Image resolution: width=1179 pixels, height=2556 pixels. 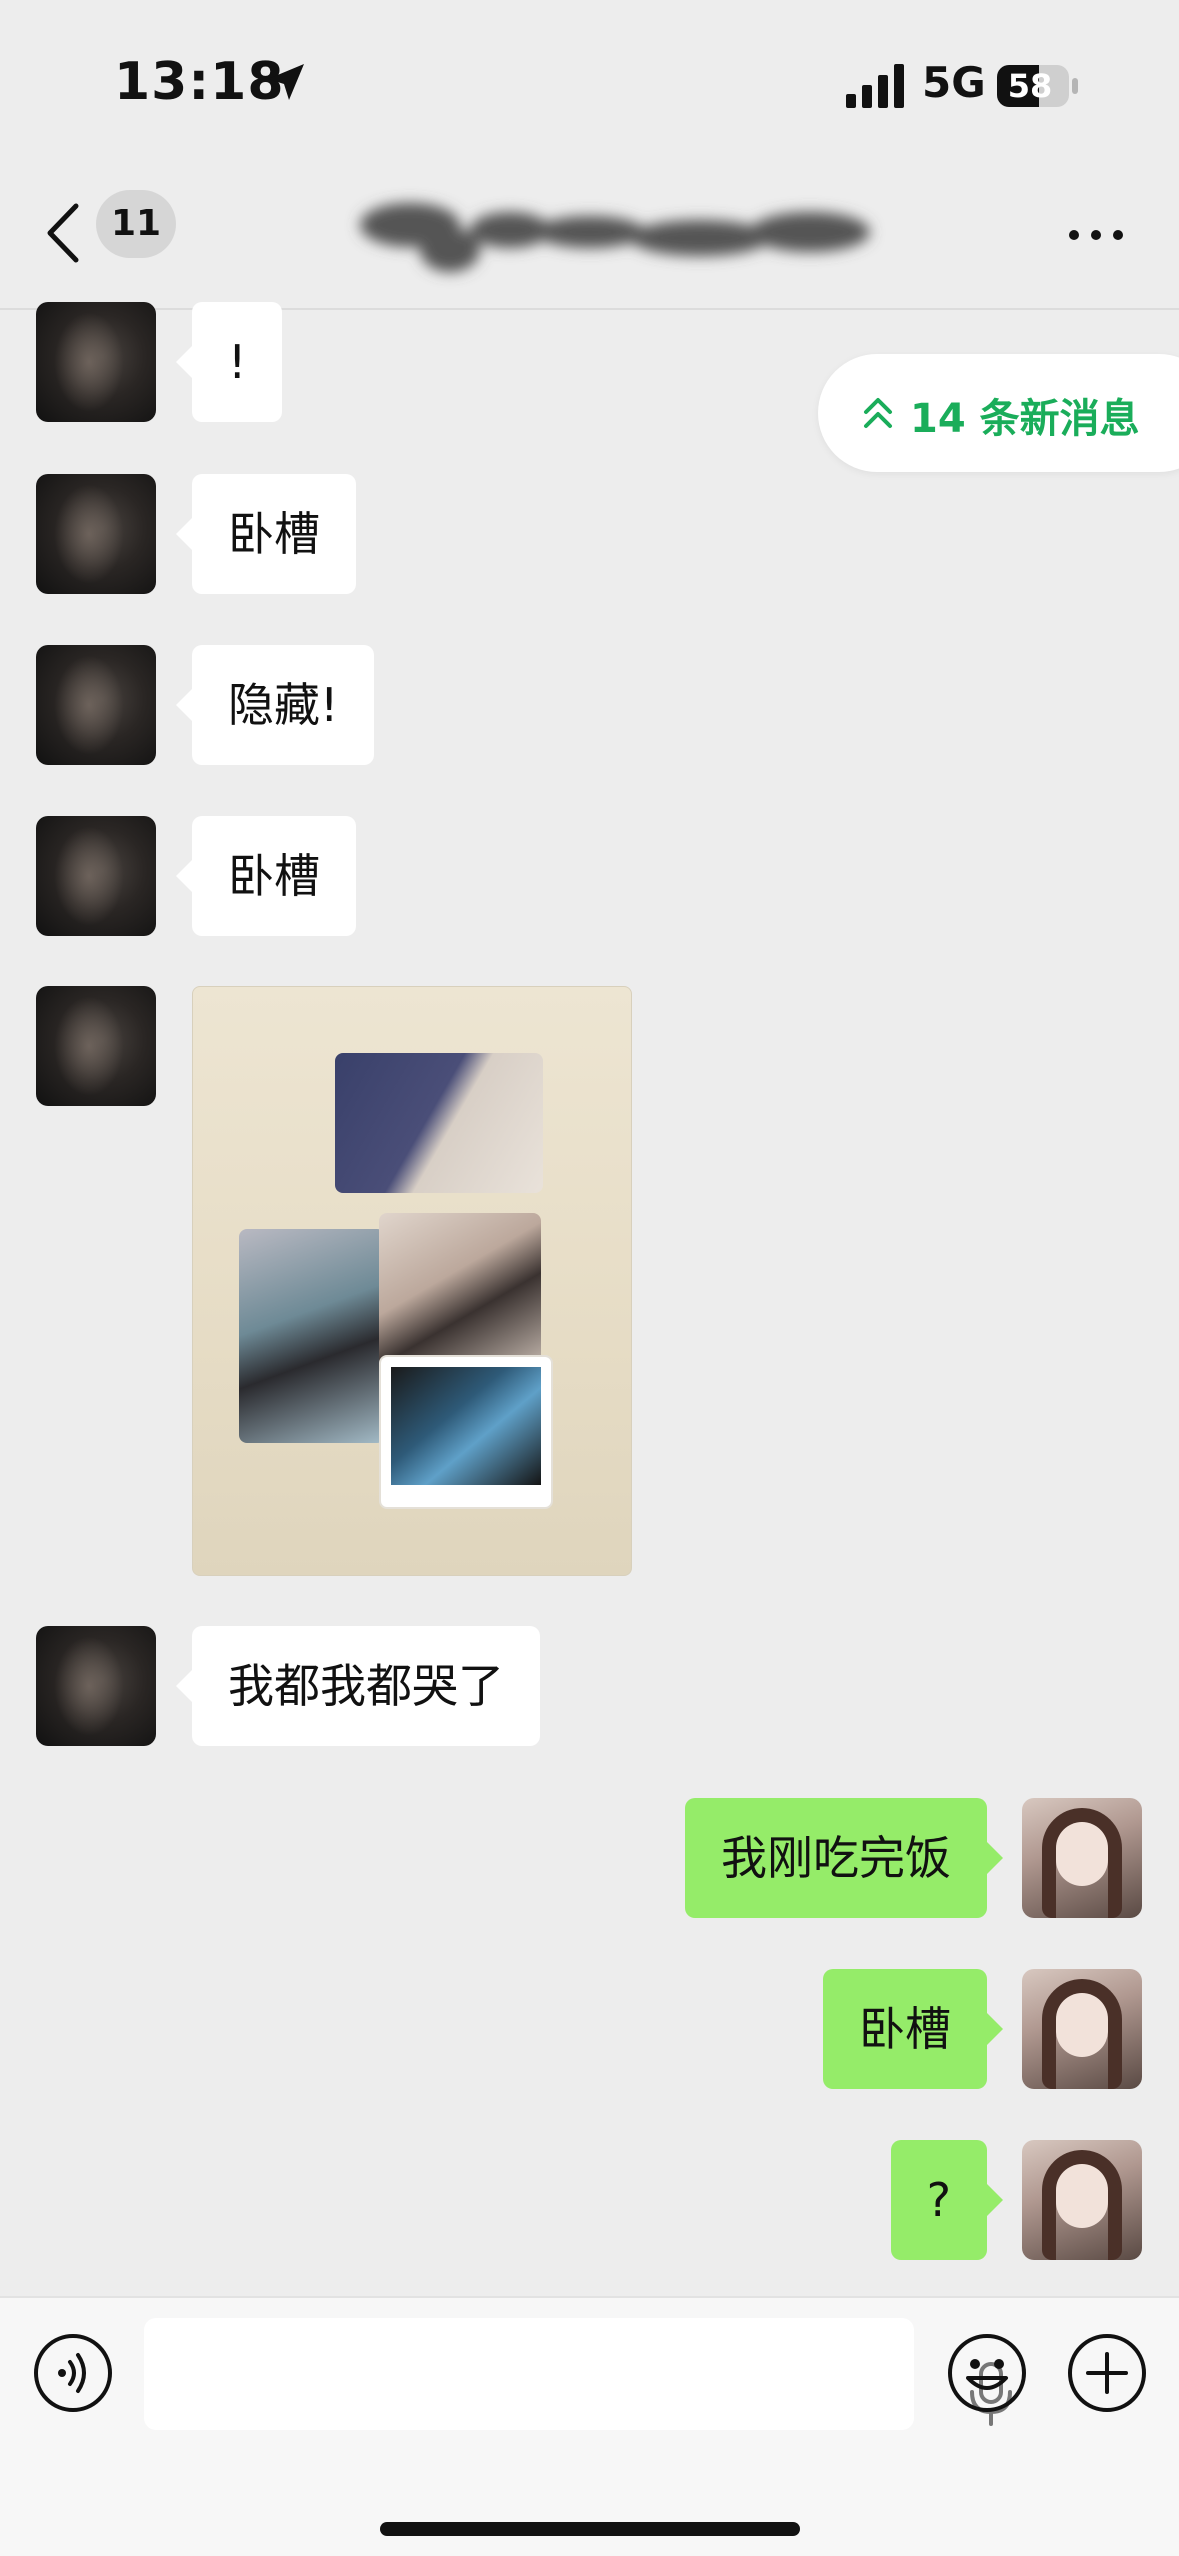 What do you see at coordinates (1025, 419) in the screenshot?
I see `new-messages-label: 14 条新消息` at bounding box center [1025, 419].